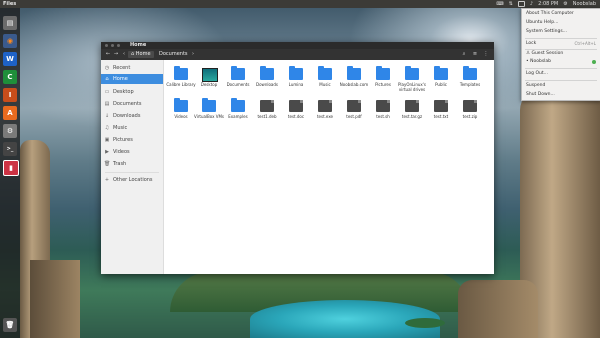  Describe the element at coordinates (538, 62) in the screenshot. I see `menu-item-user: • Noobslab` at that location.